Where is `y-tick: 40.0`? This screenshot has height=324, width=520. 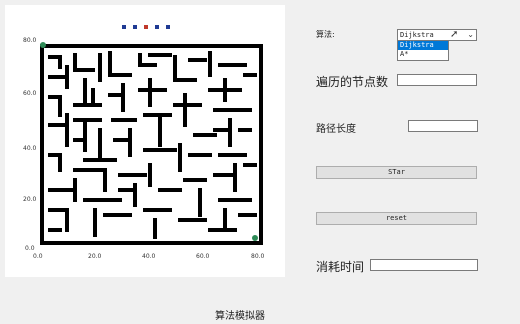
y-tick: 40.0 is located at coordinates (30, 148).